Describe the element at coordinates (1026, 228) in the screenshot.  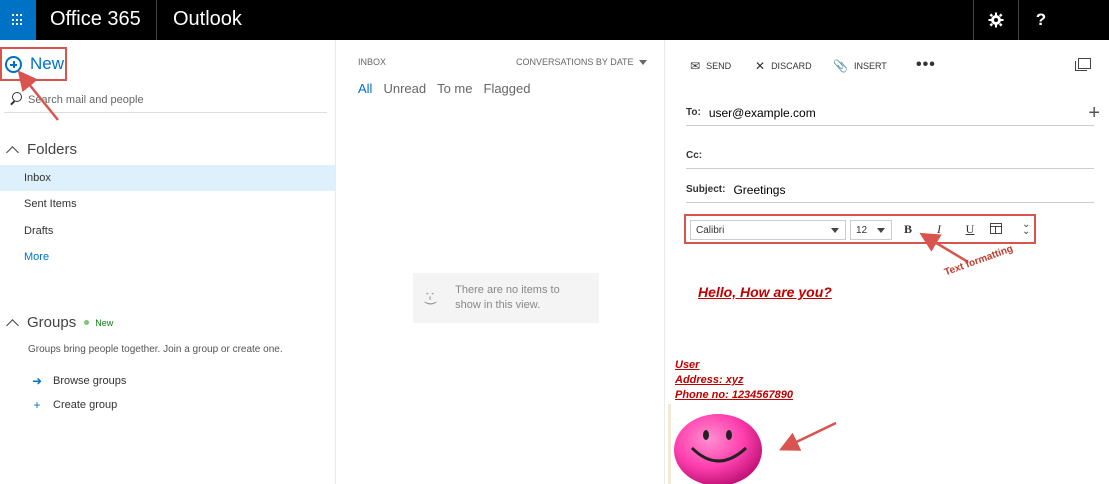
I see `chevron-double-down-icon: ⌄ ⌄` at that location.